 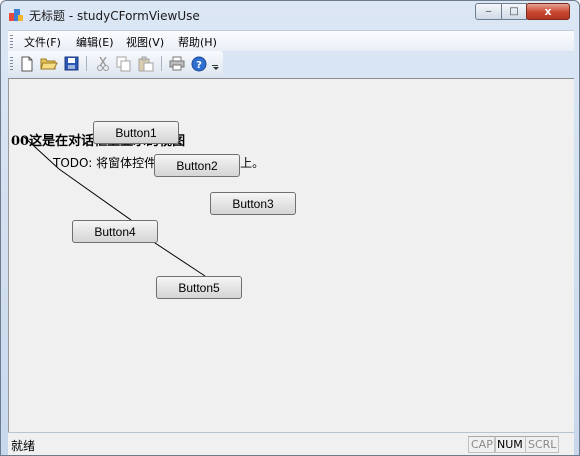 I want to click on toolbar-overflow-arrow-icon, so click(x=216, y=68).